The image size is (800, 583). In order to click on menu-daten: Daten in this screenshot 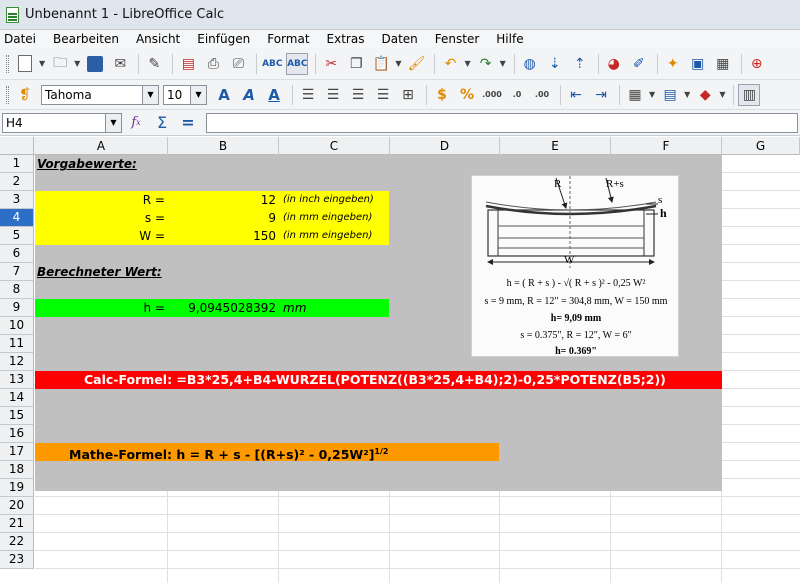, I will do `click(399, 39)`.